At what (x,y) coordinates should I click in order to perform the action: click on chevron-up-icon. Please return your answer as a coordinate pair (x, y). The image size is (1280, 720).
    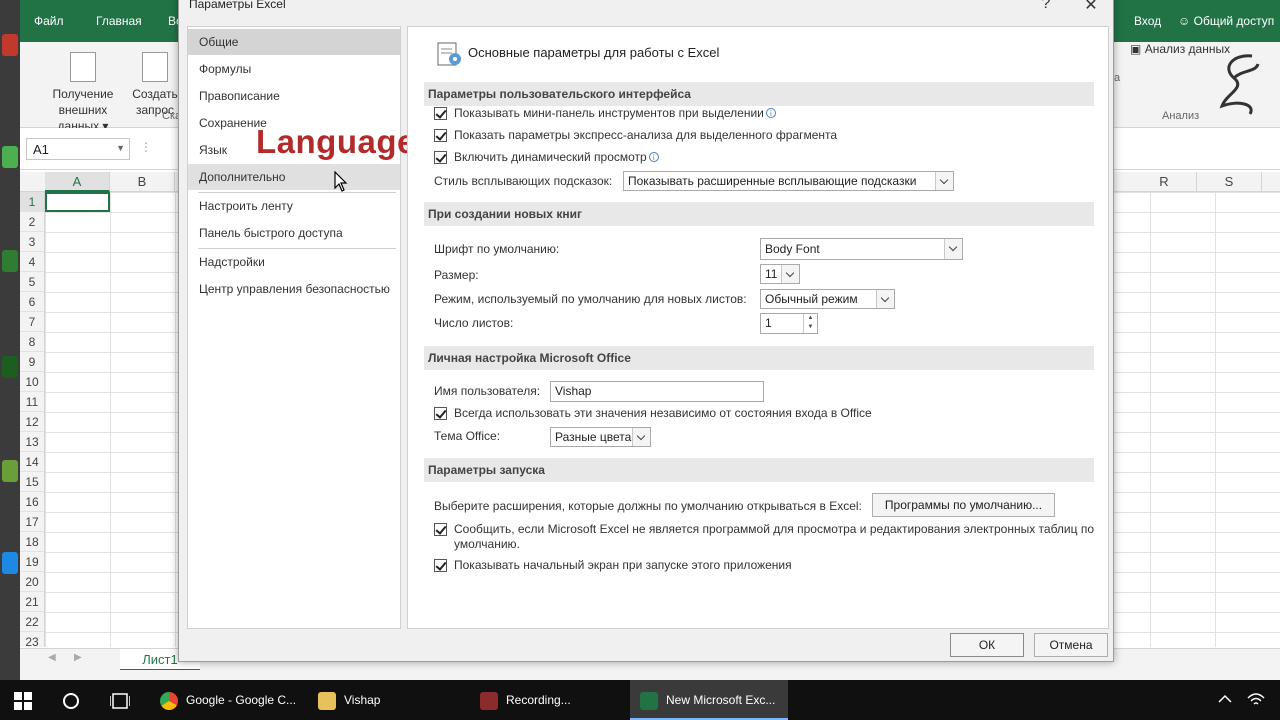
    Looking at the image, I should click on (1225, 699).